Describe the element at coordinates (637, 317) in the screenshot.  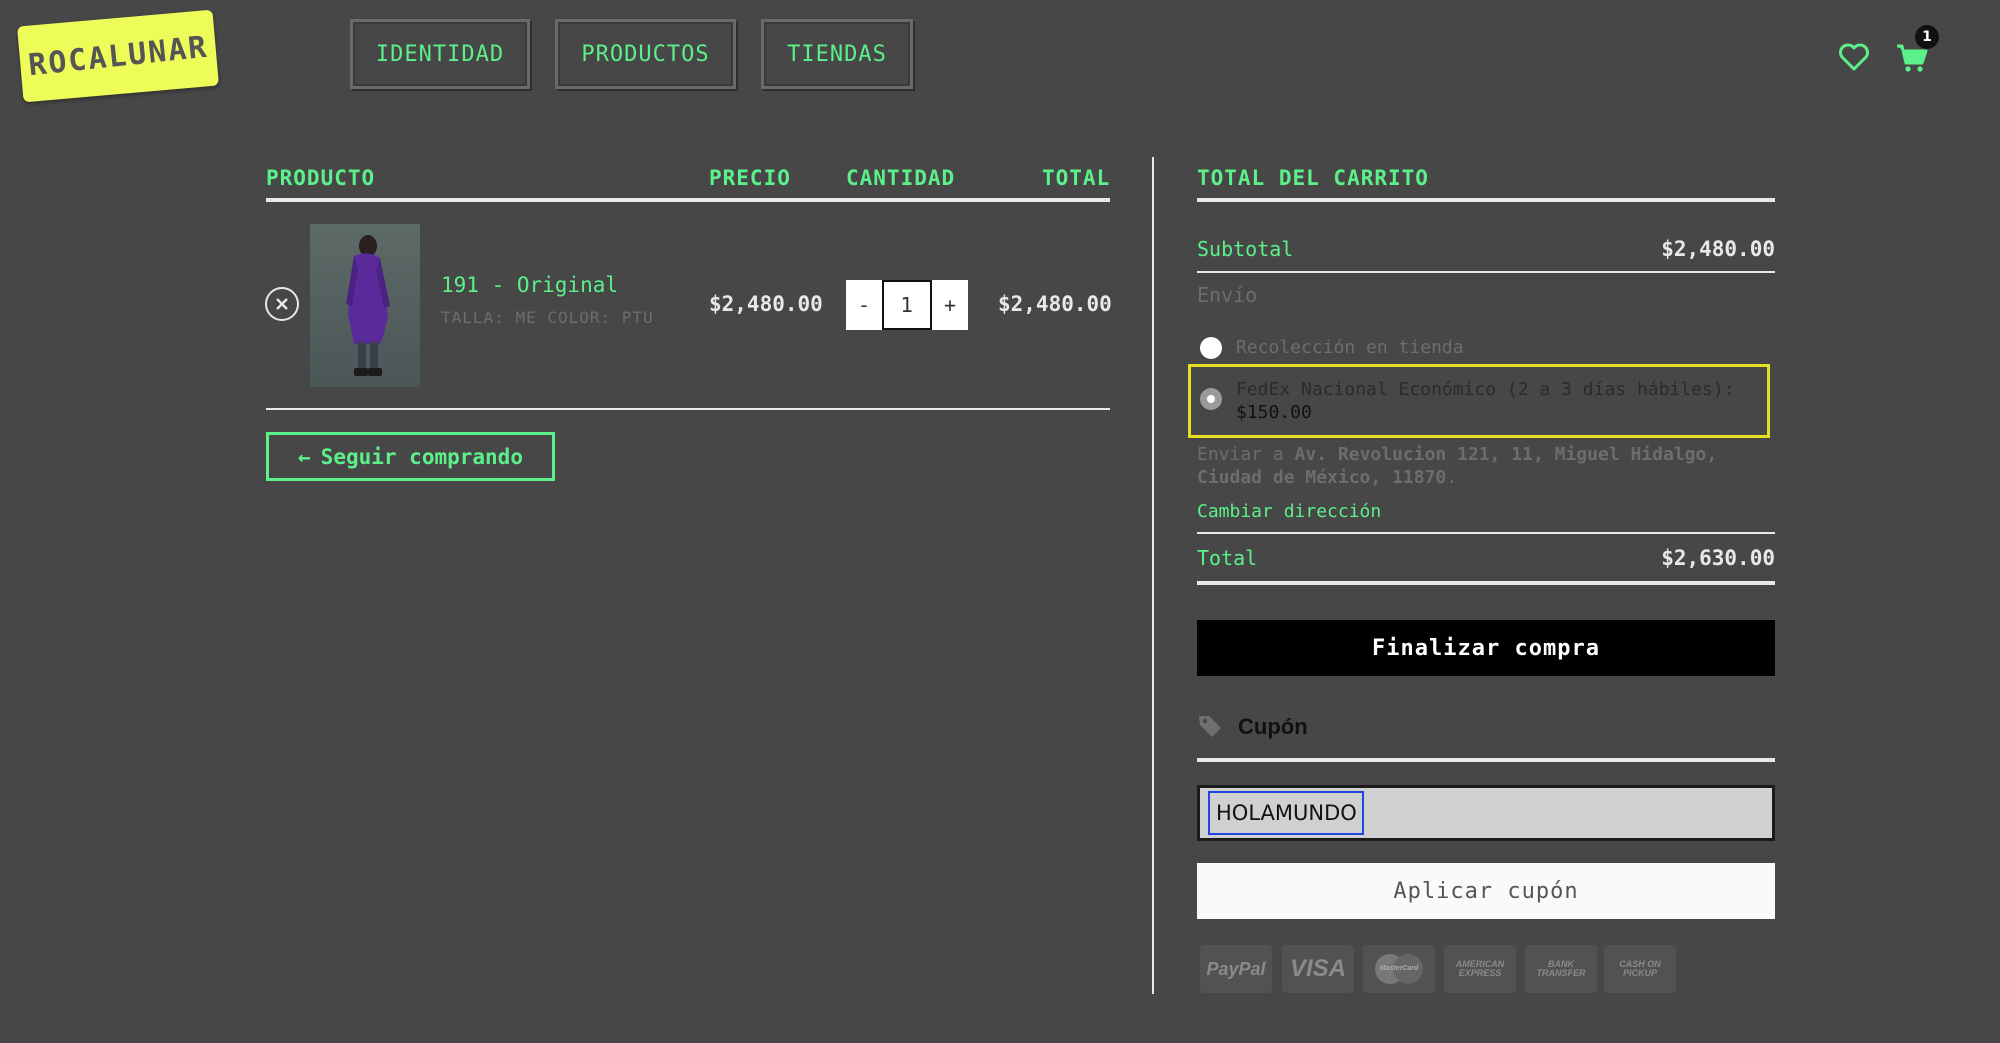
I see `color-value: PTU` at that location.